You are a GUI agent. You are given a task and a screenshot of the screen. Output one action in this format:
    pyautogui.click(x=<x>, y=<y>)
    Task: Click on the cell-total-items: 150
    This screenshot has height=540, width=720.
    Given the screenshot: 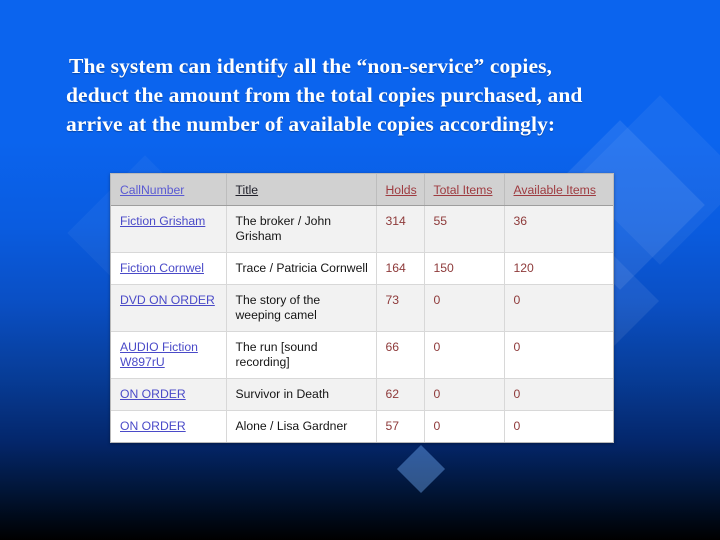 What is the action you would take?
    pyautogui.click(x=464, y=268)
    